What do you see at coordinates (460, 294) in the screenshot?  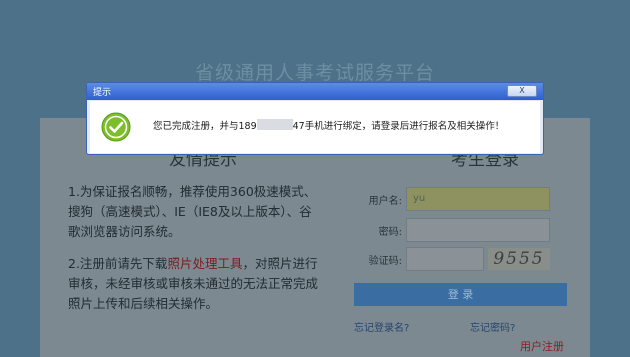 I see `login-button: 登 录` at bounding box center [460, 294].